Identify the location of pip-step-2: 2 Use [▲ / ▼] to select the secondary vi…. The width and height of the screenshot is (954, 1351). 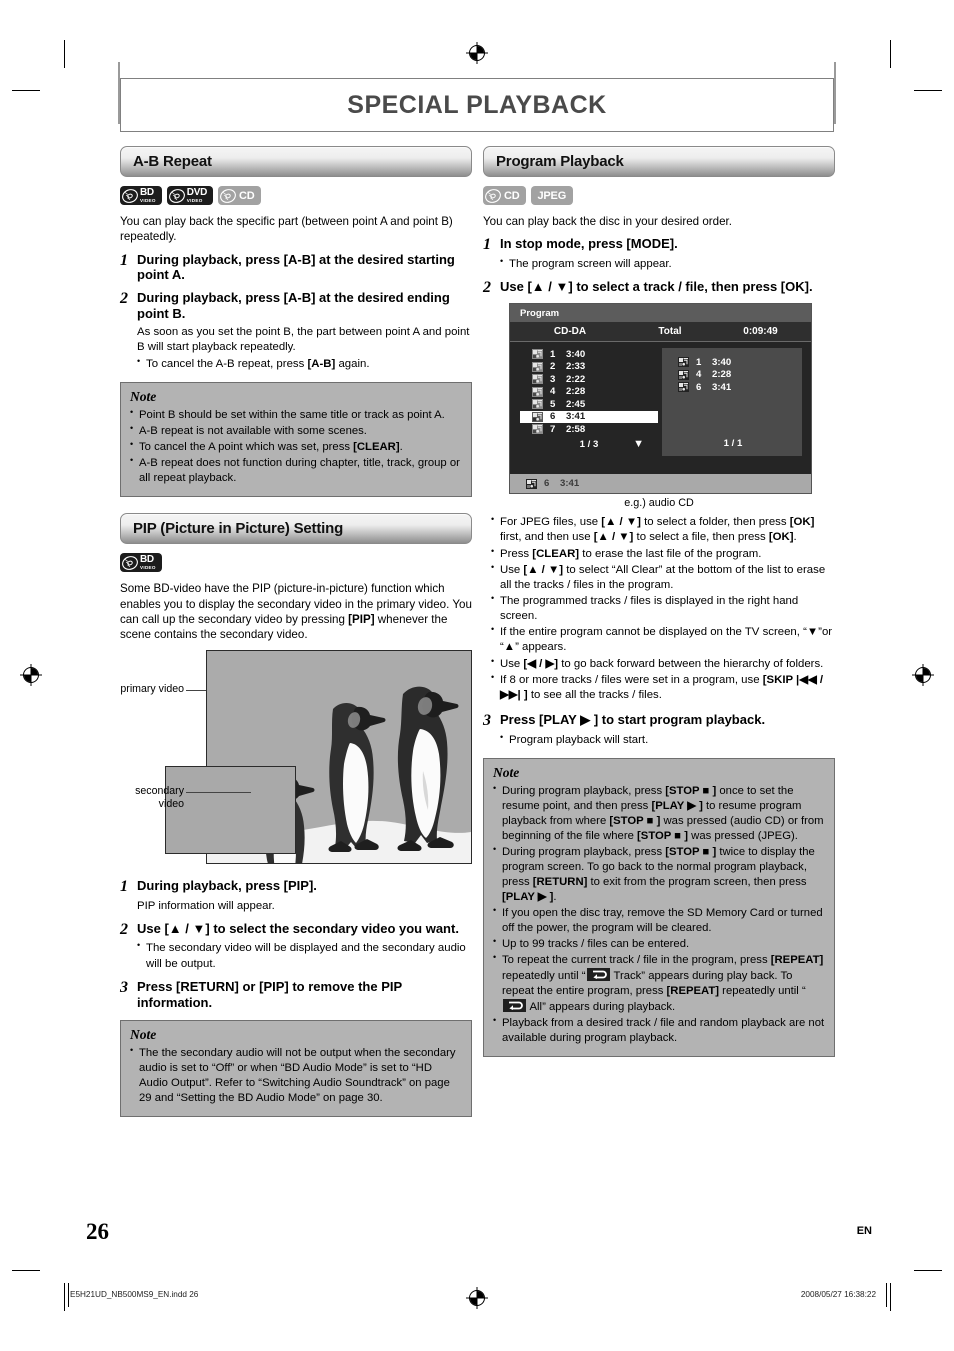
(296, 930).